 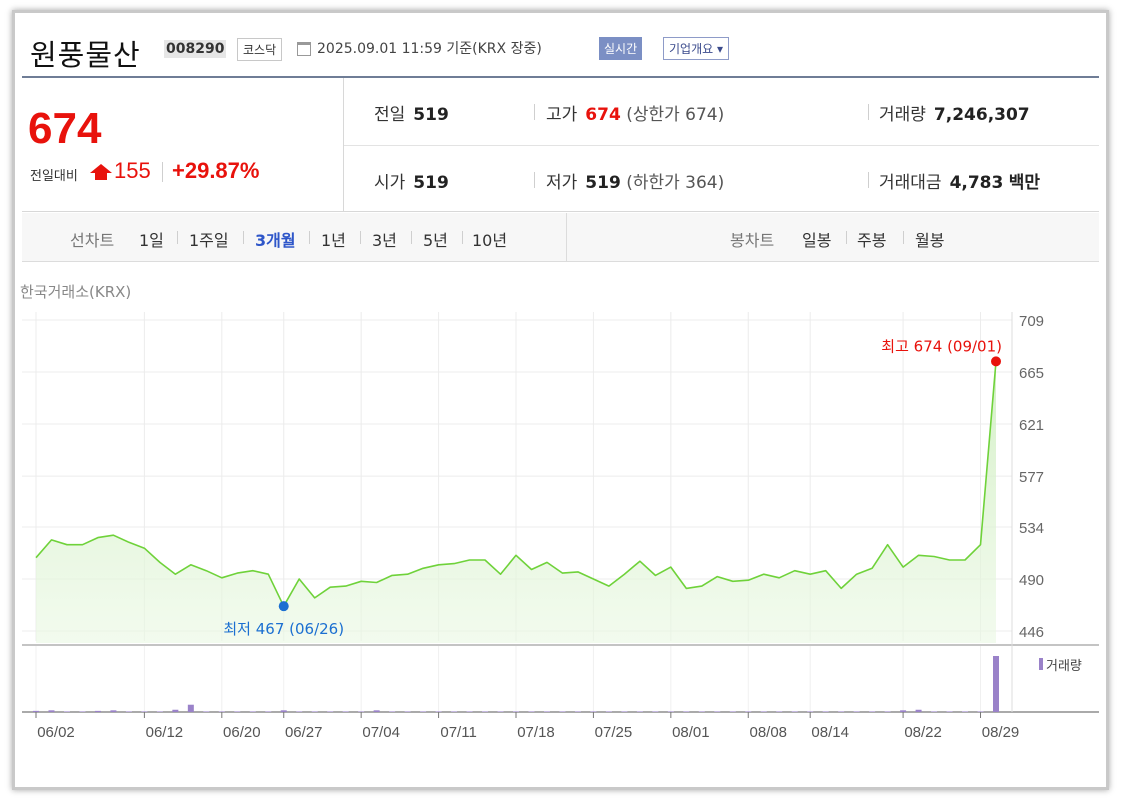 I want to click on volume-legend-label: 거래량, so click(x=1064, y=666).